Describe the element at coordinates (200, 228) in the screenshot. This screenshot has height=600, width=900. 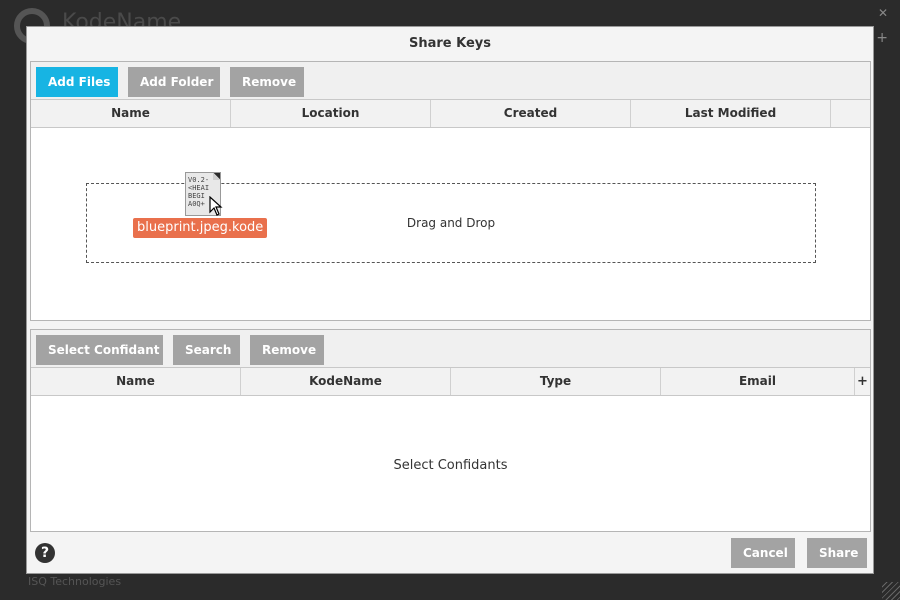
I see `dragged-file-label: blueprint.jpeg.kode` at that location.